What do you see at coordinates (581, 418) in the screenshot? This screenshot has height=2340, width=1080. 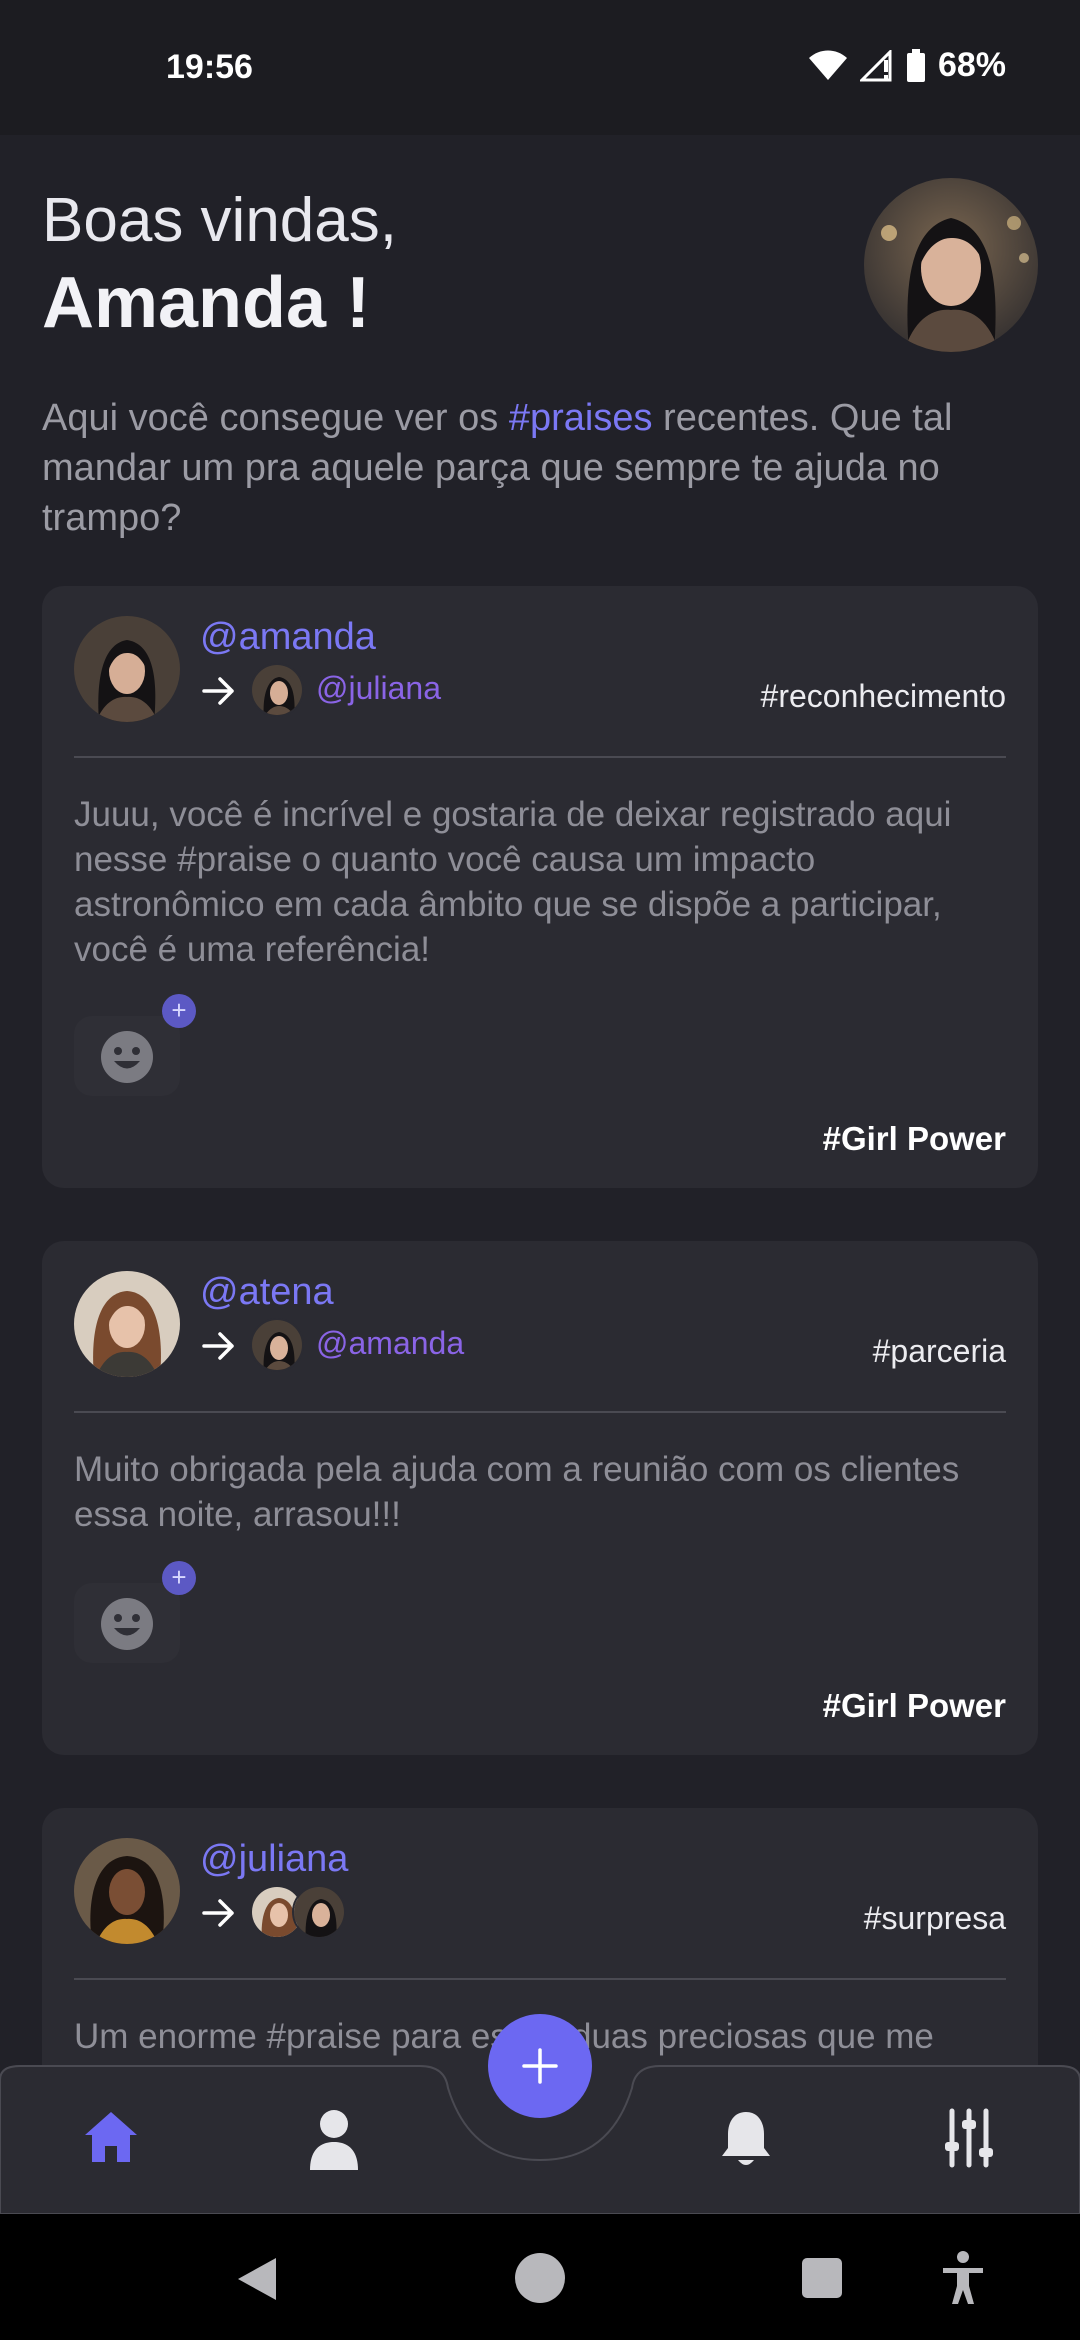 I see `intro-praises-tag: #praises` at bounding box center [581, 418].